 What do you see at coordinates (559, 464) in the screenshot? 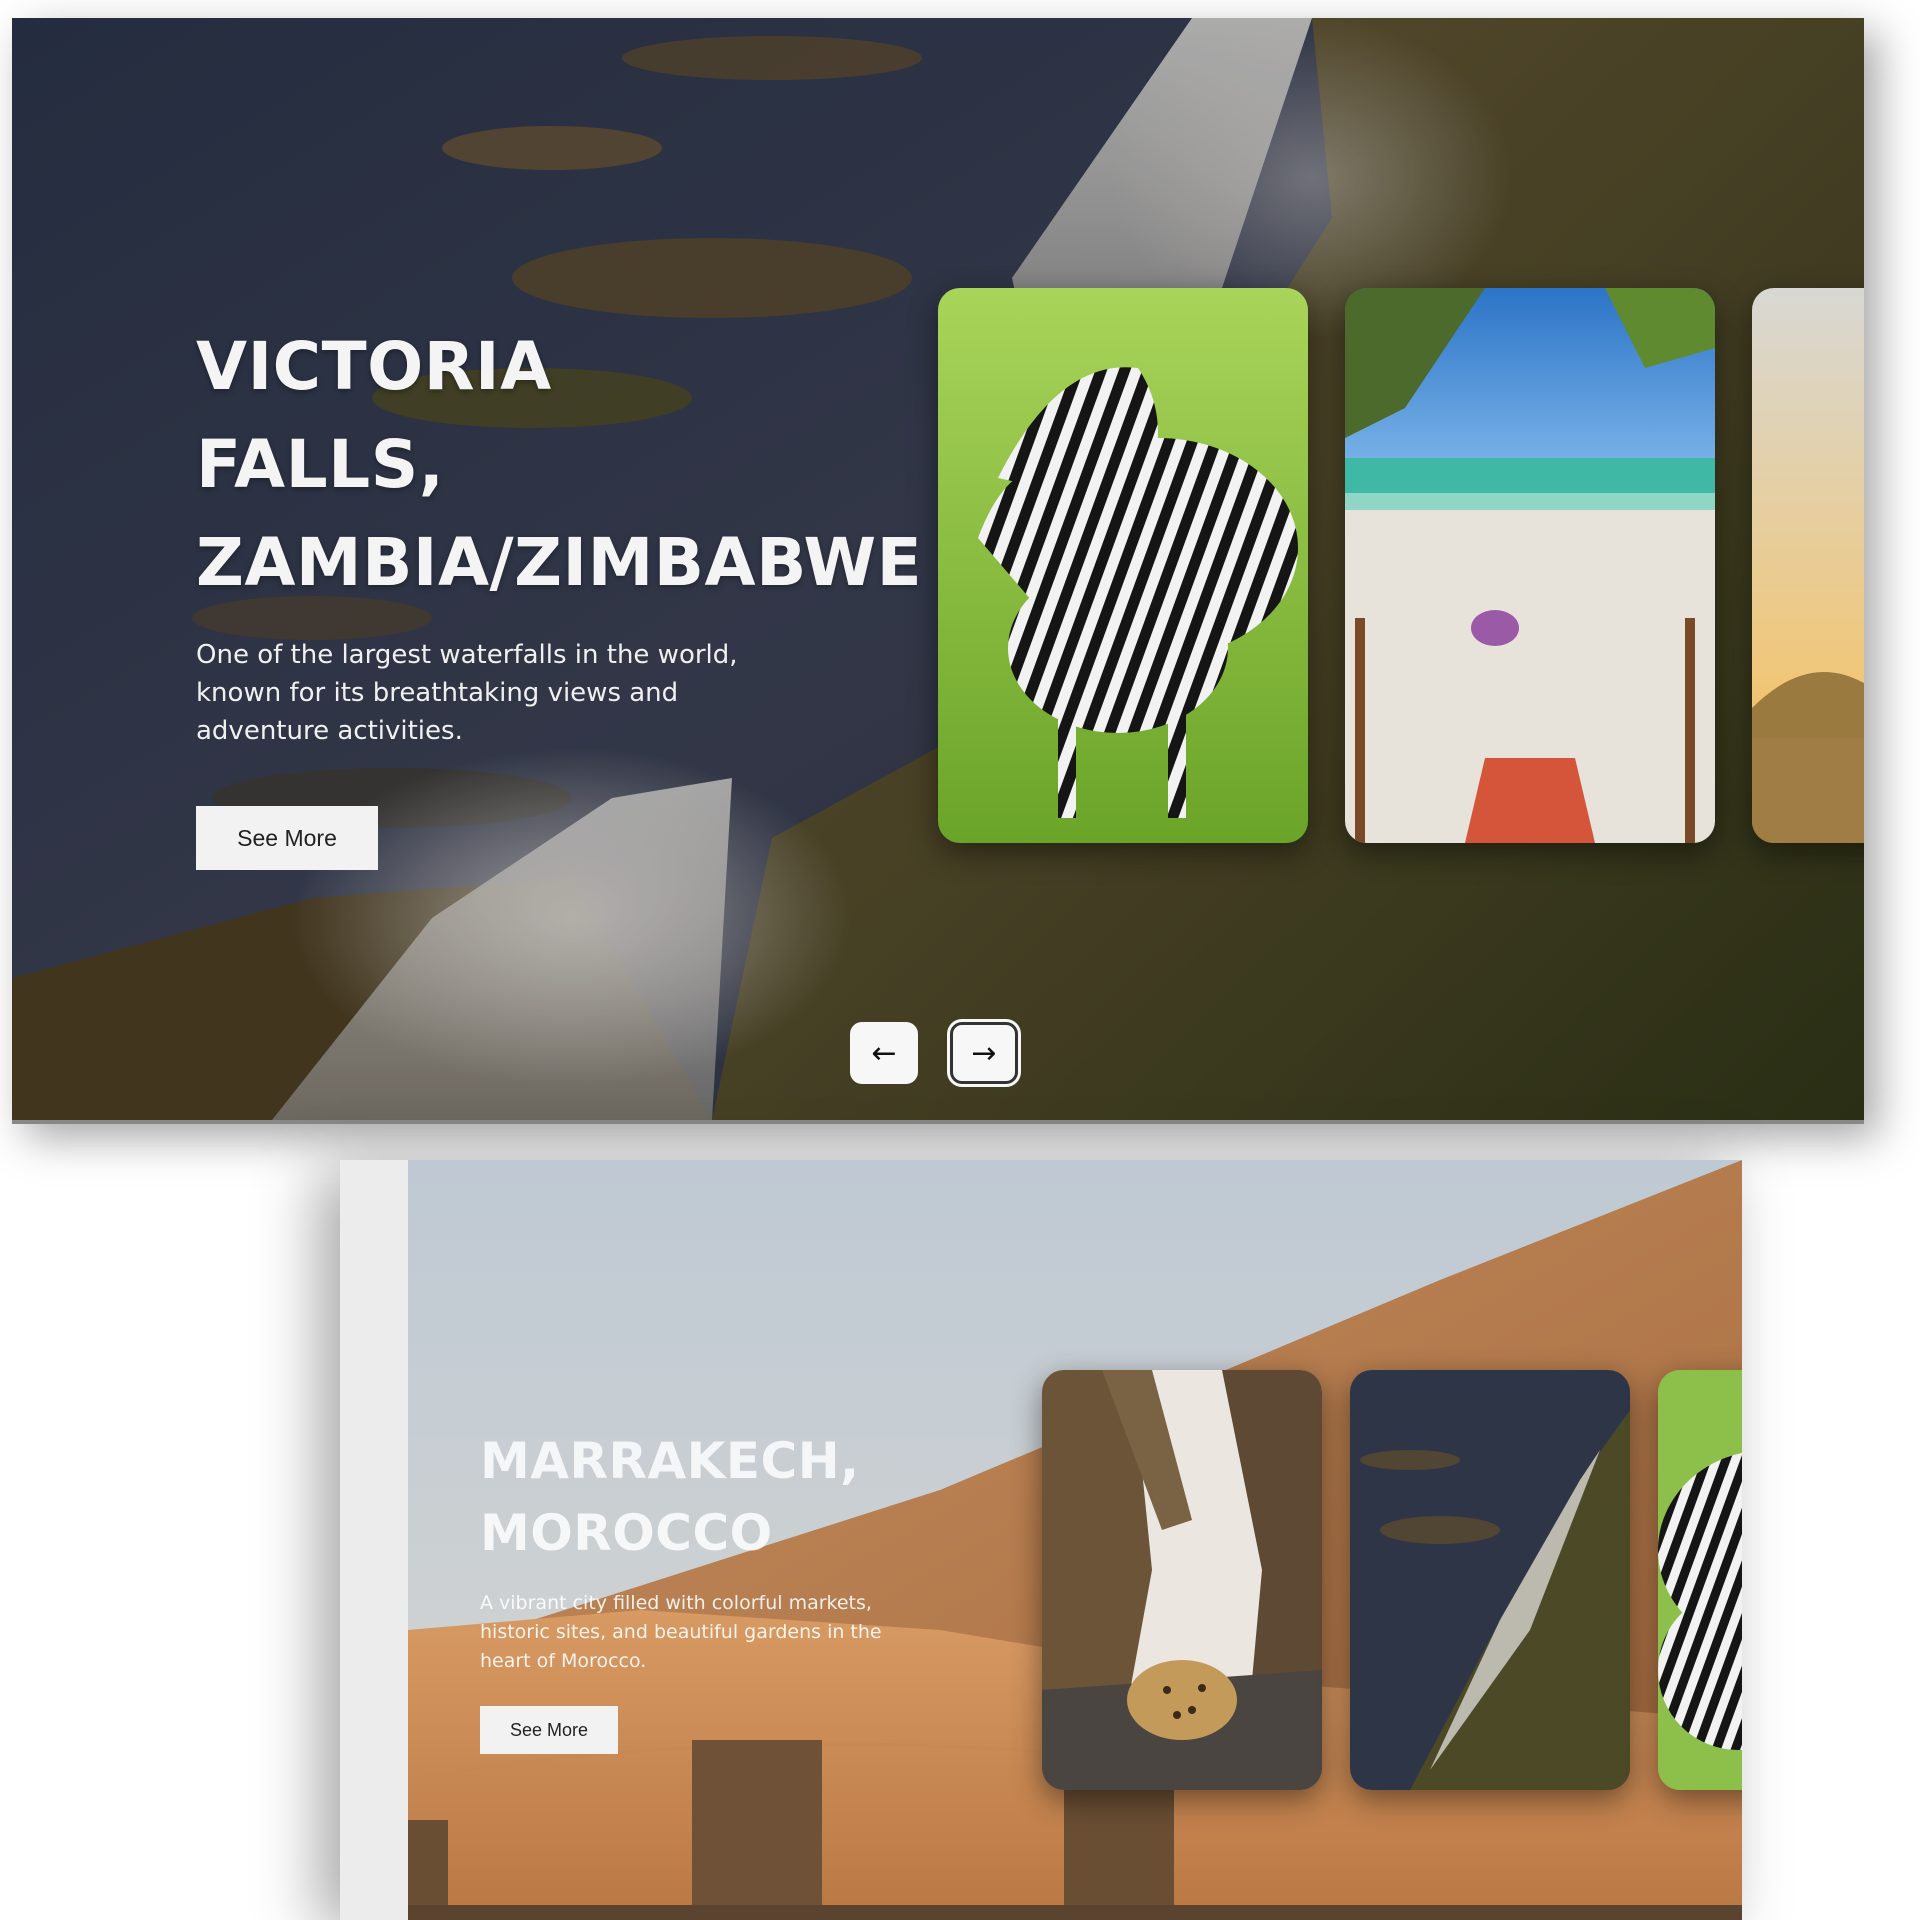
I see `destination-title: VICTORIA FALLS, ZAMBIA/ZIMBABWE` at bounding box center [559, 464].